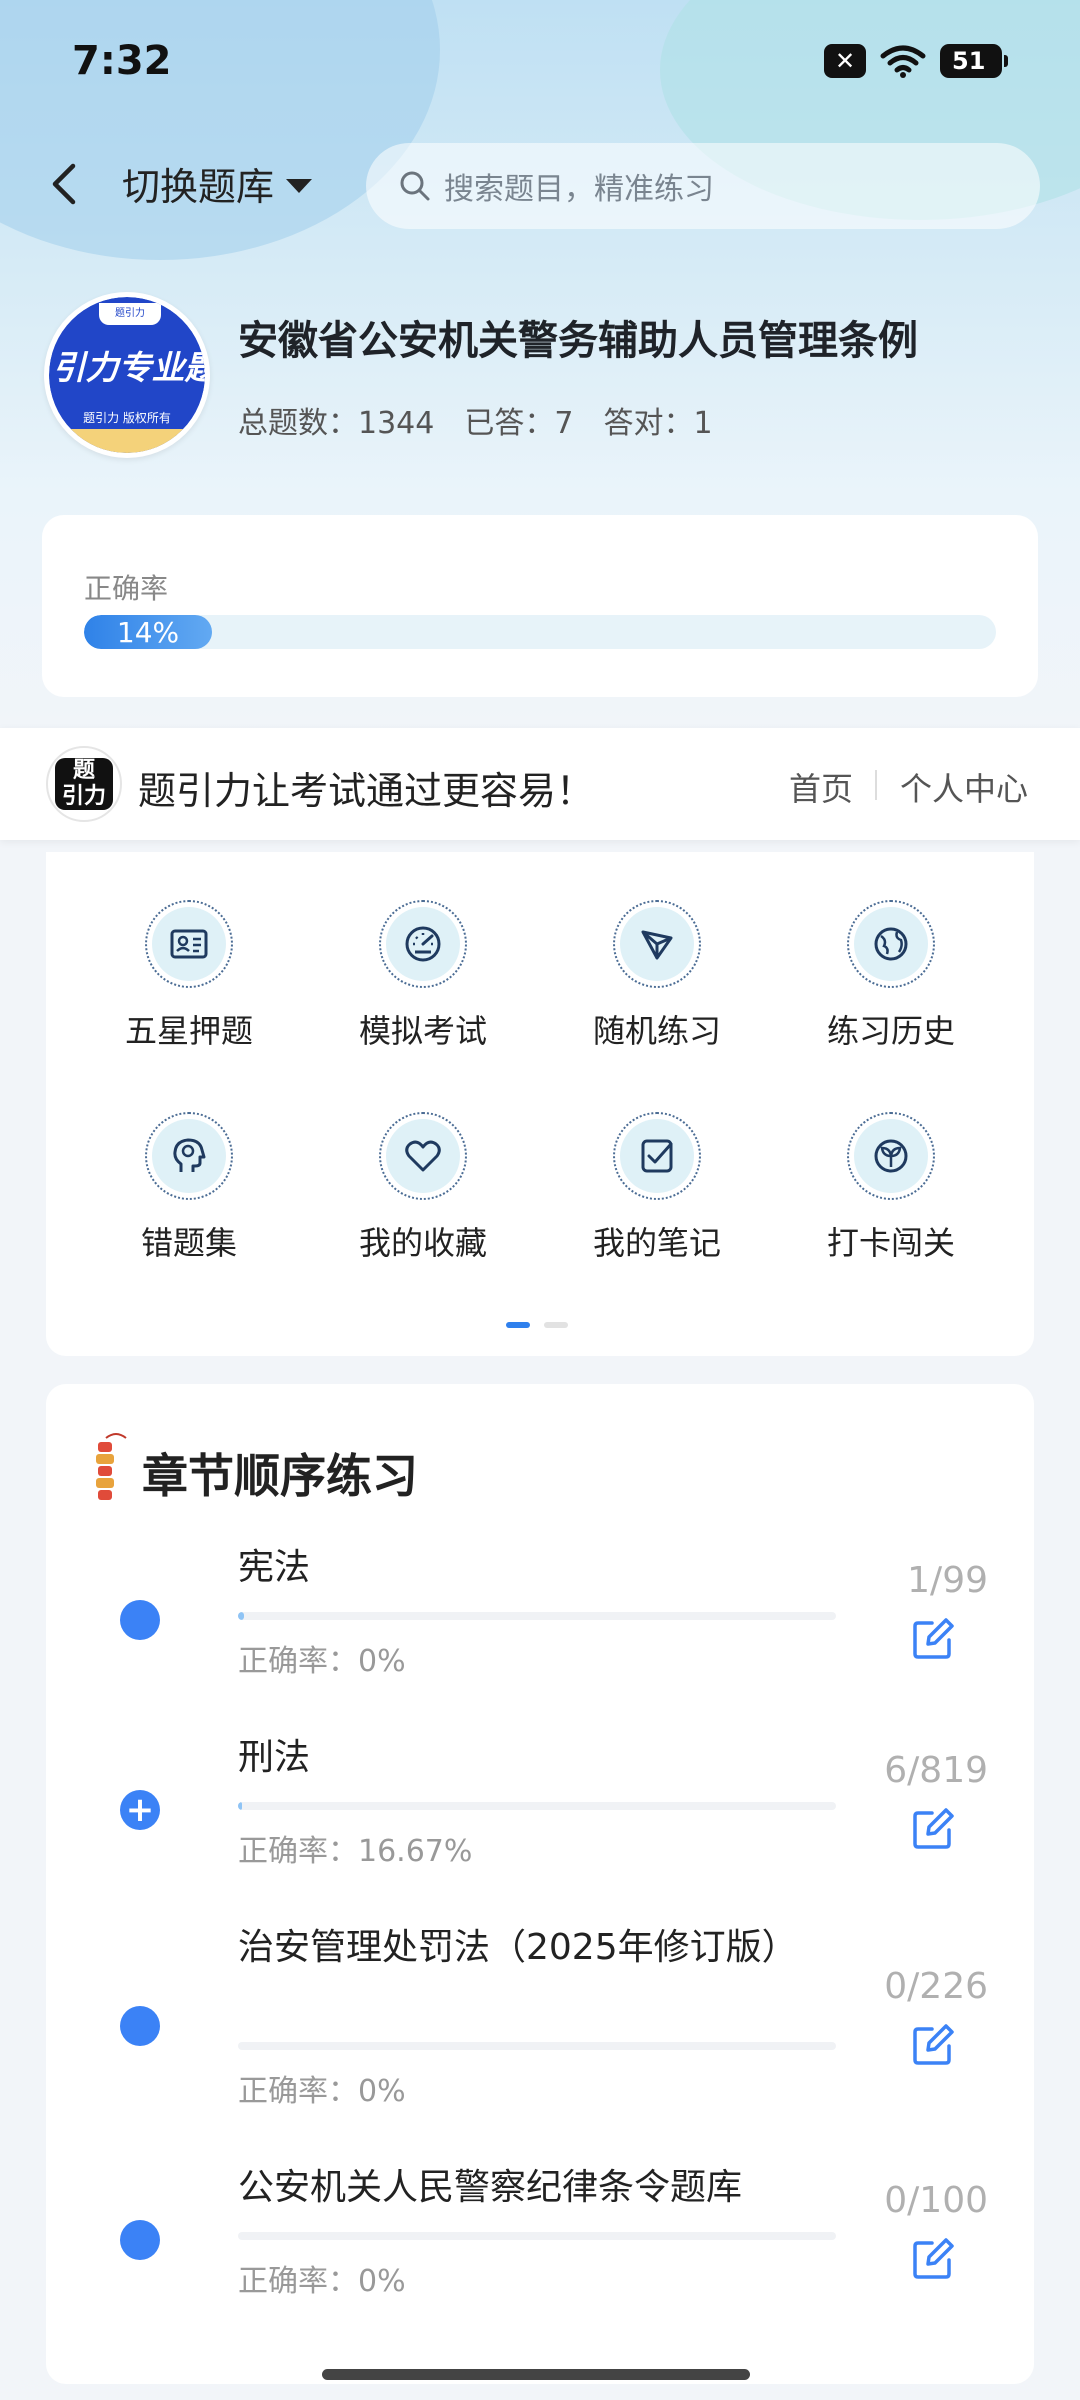 The height and width of the screenshot is (2400, 1080). What do you see at coordinates (657, 1156) in the screenshot?
I see `checked-note-icon` at bounding box center [657, 1156].